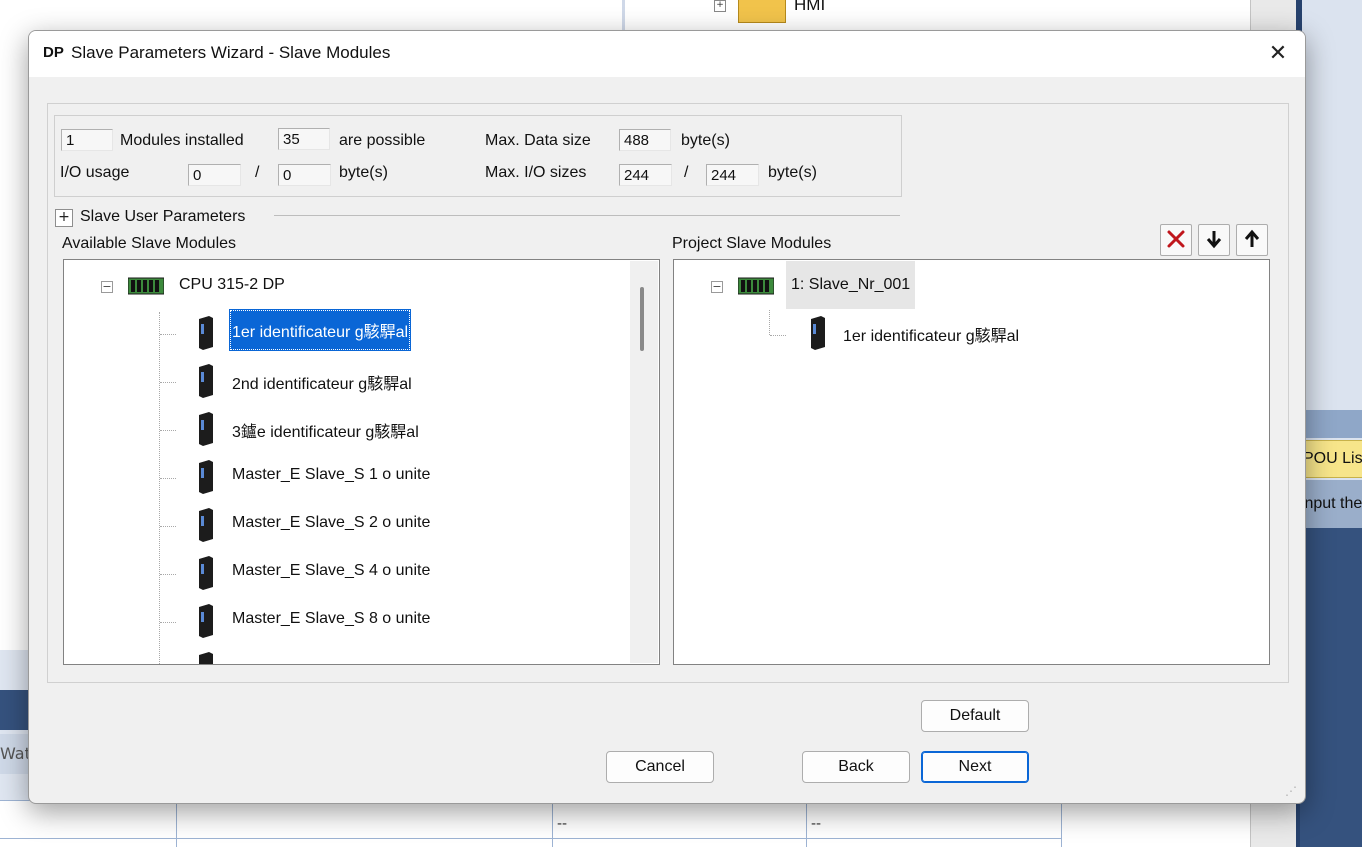 This screenshot has height=848, width=1362. Describe the element at coordinates (531, 838) in the screenshot. I see `background-table-rowline` at that location.